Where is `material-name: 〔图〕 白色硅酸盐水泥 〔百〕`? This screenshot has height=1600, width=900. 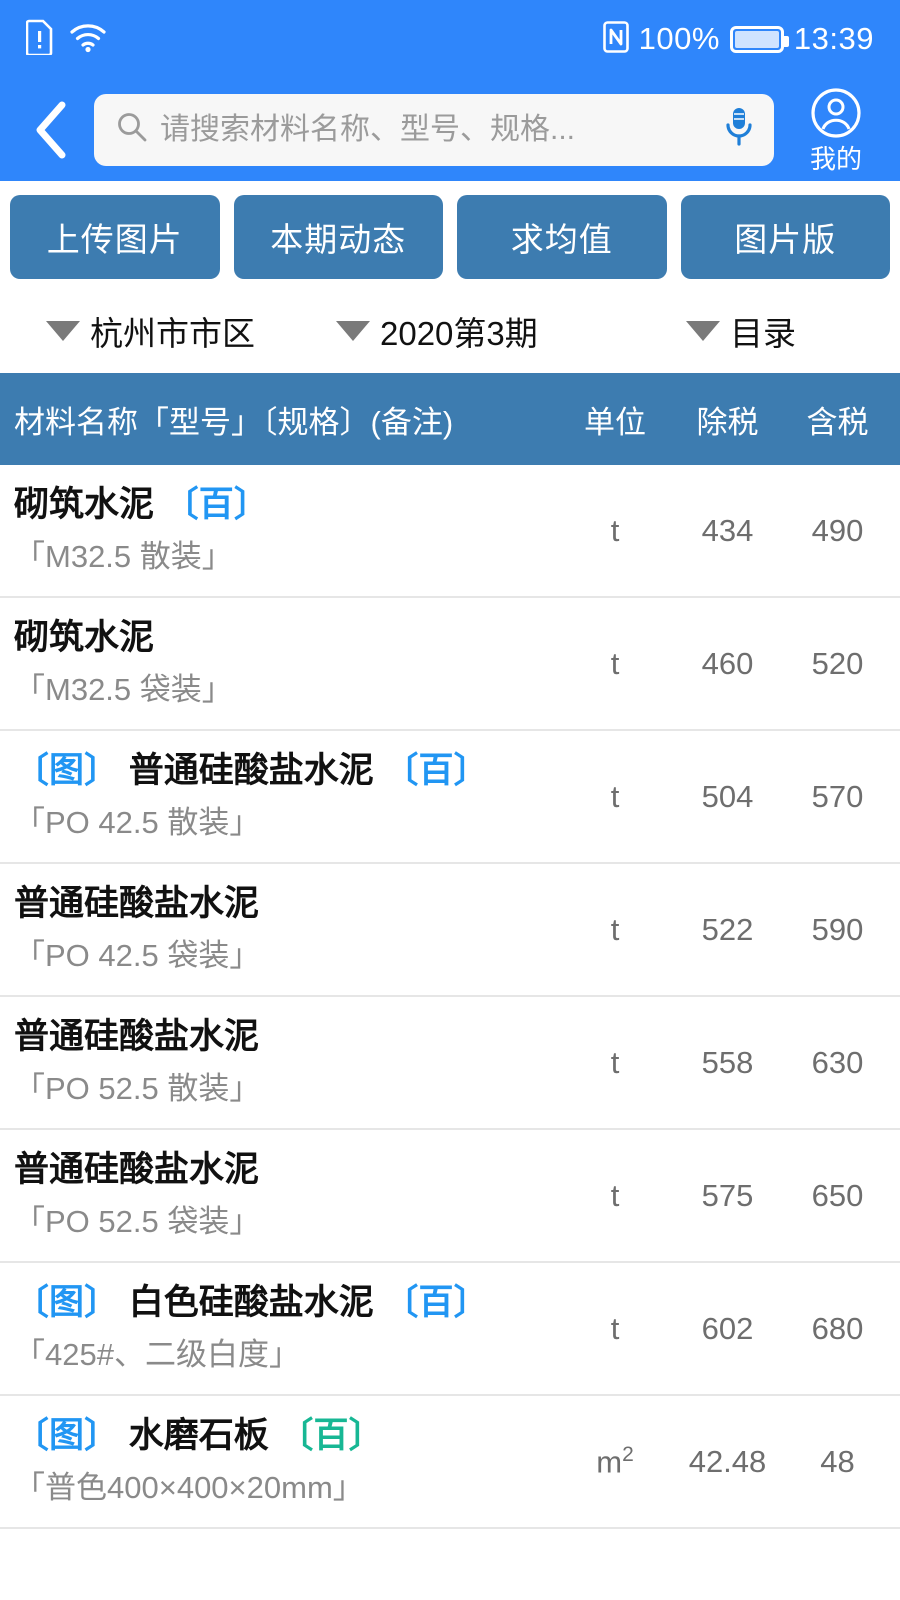
material-name: 〔图〕 白色硅酸盐水泥 〔百〕 is located at coordinates (287, 1303).